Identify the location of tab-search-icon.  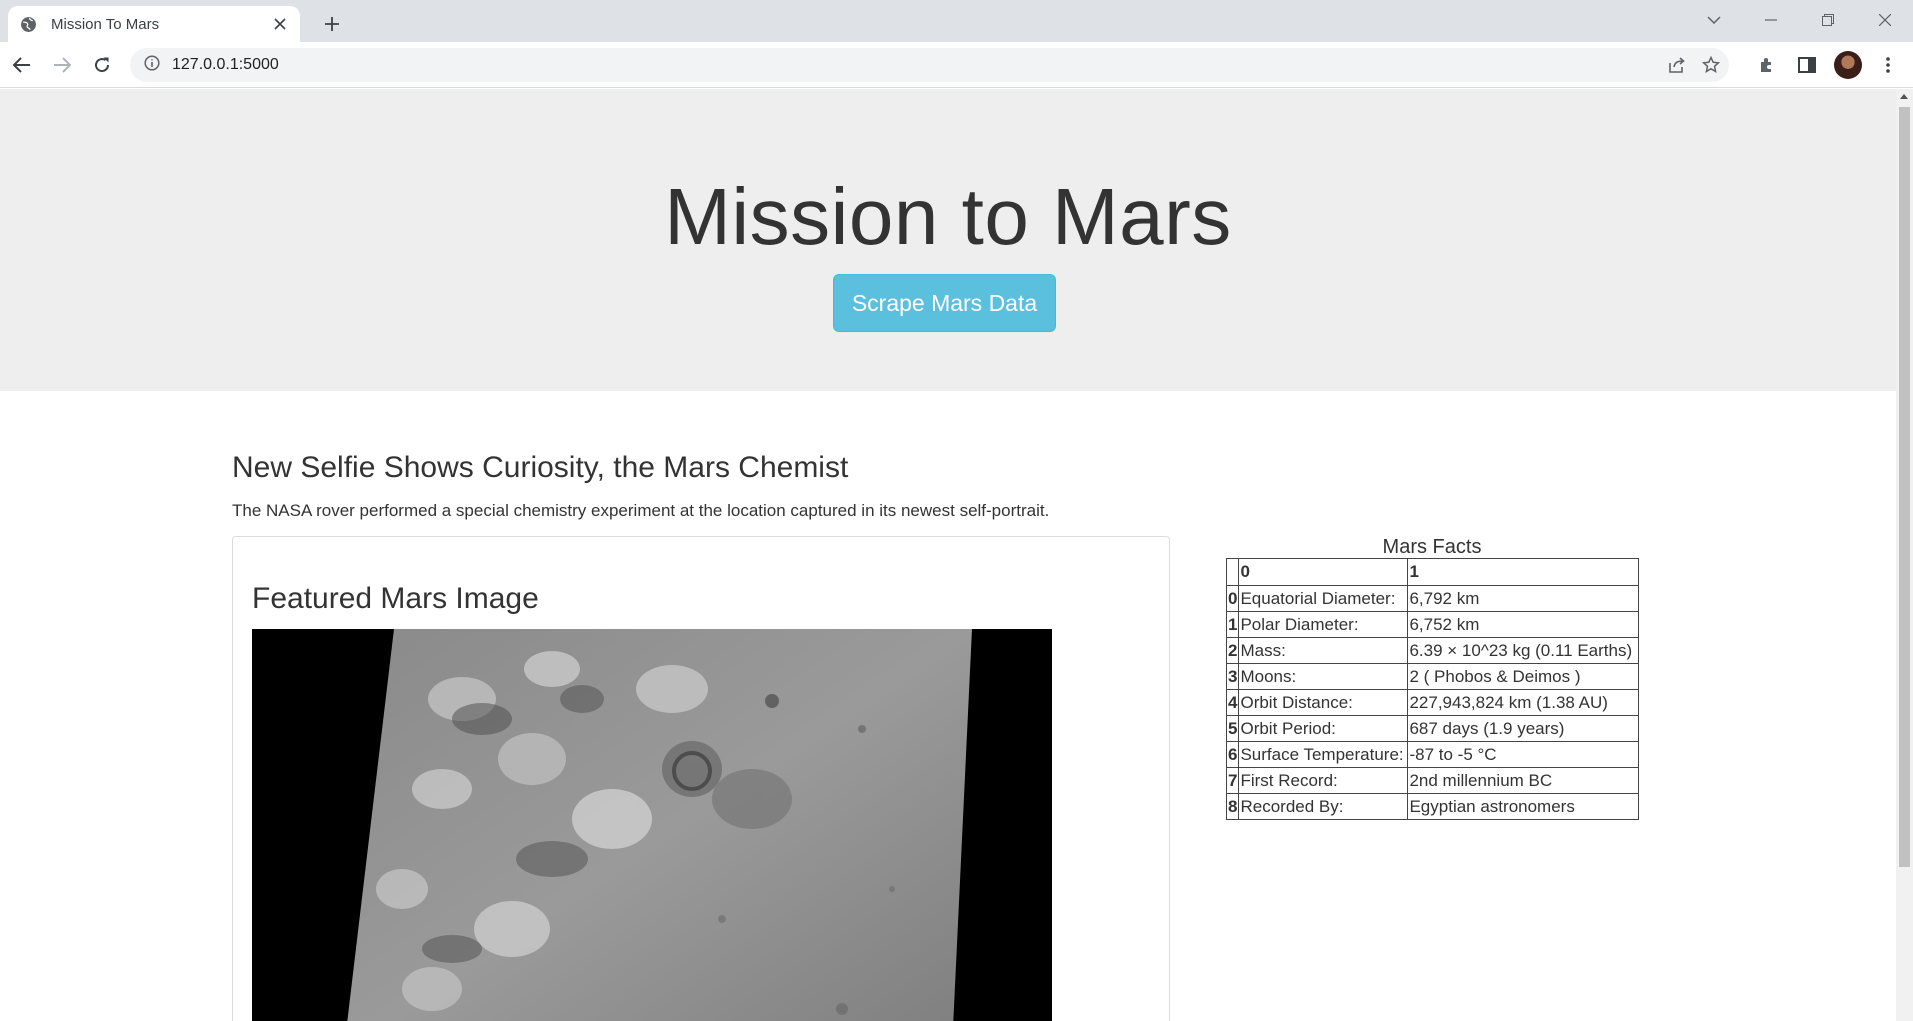
(1714, 20).